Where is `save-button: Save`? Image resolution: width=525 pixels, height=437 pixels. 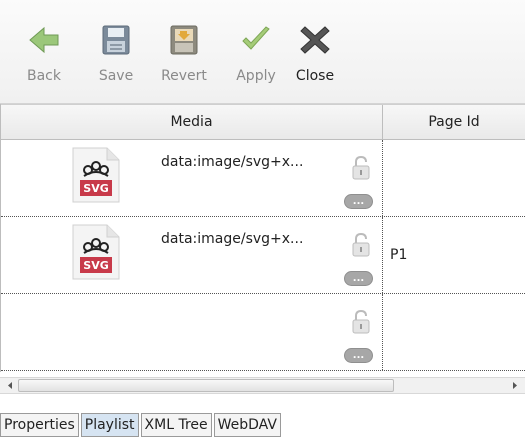 save-button: Save is located at coordinates (116, 61).